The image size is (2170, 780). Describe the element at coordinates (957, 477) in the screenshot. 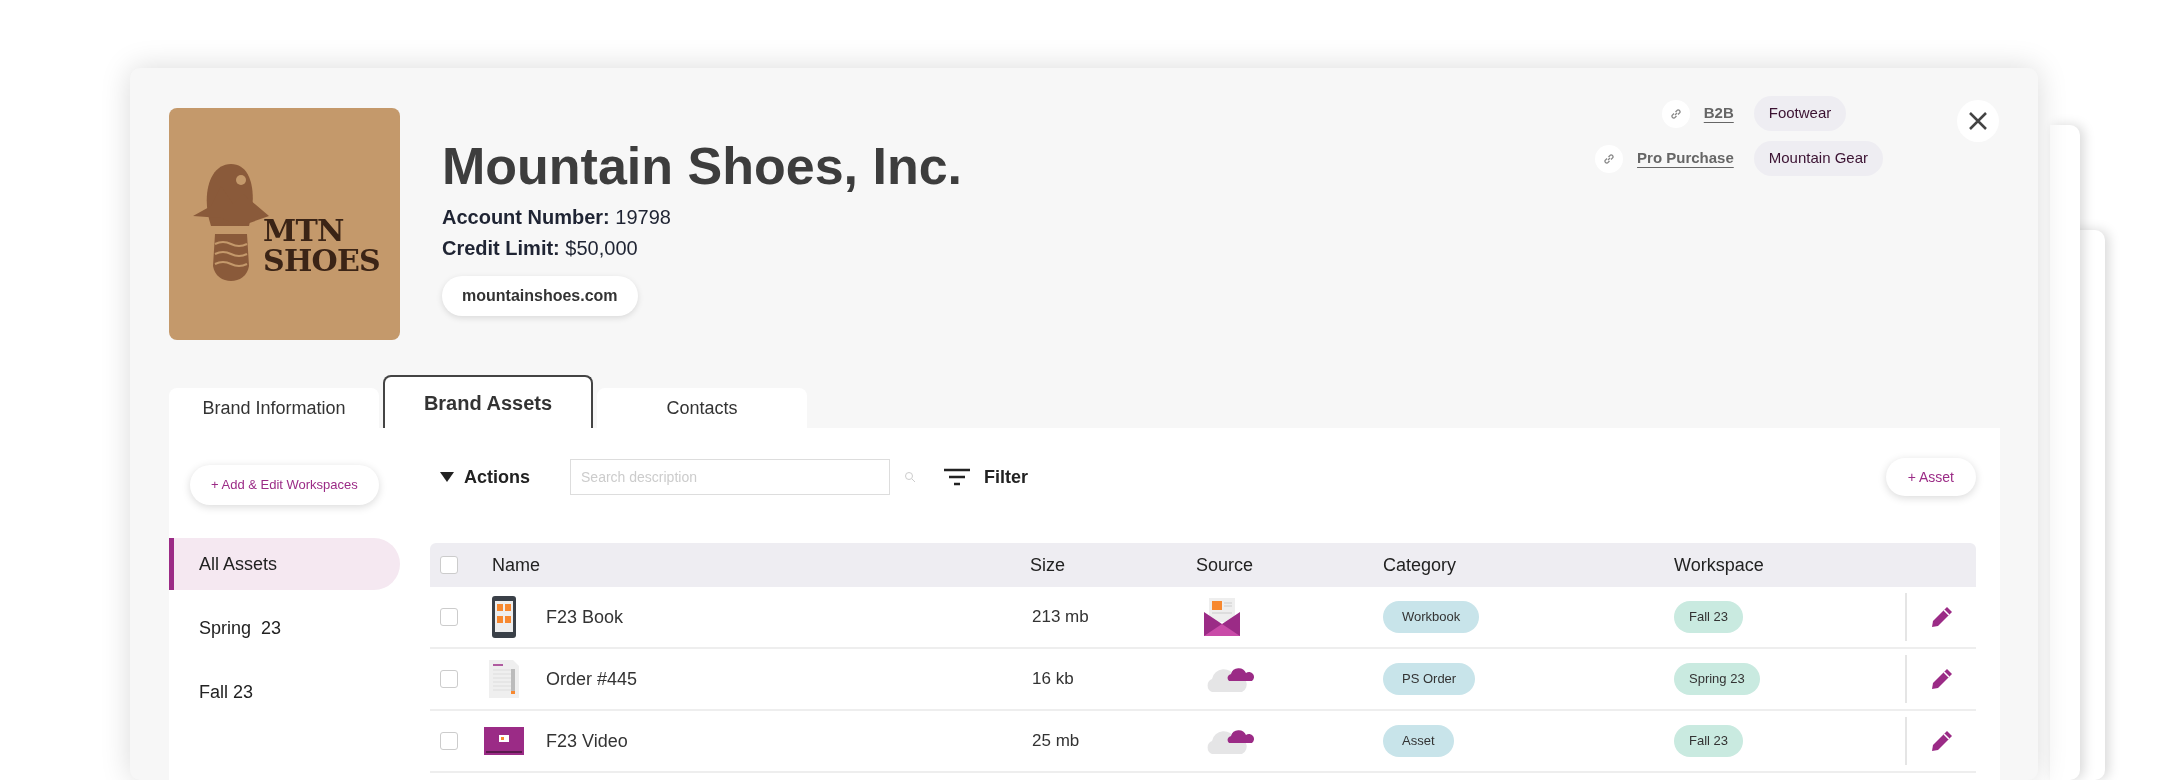

I see `filter-icon` at that location.